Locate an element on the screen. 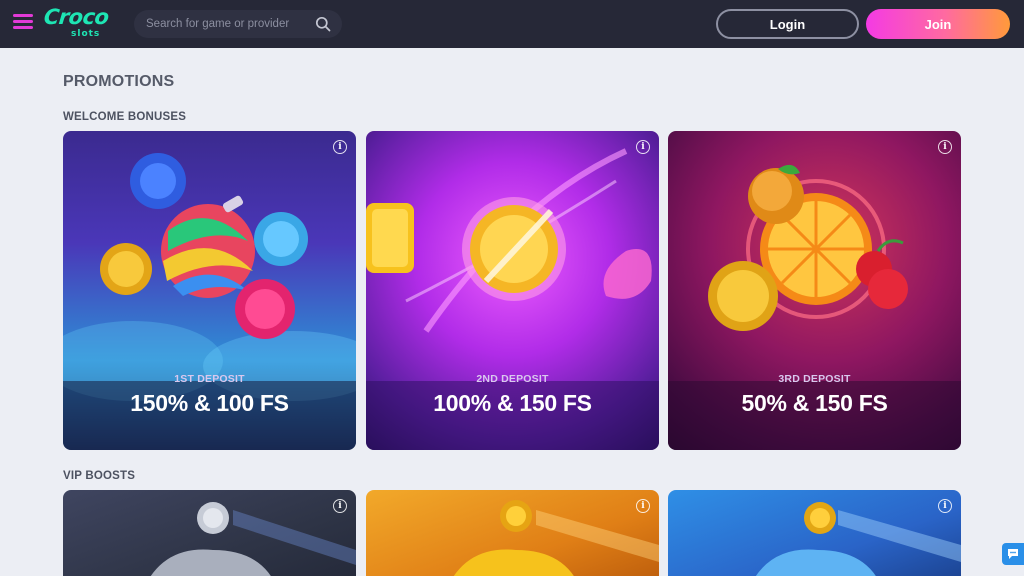  bonus-value: 100% & 150 FS is located at coordinates (512, 403).